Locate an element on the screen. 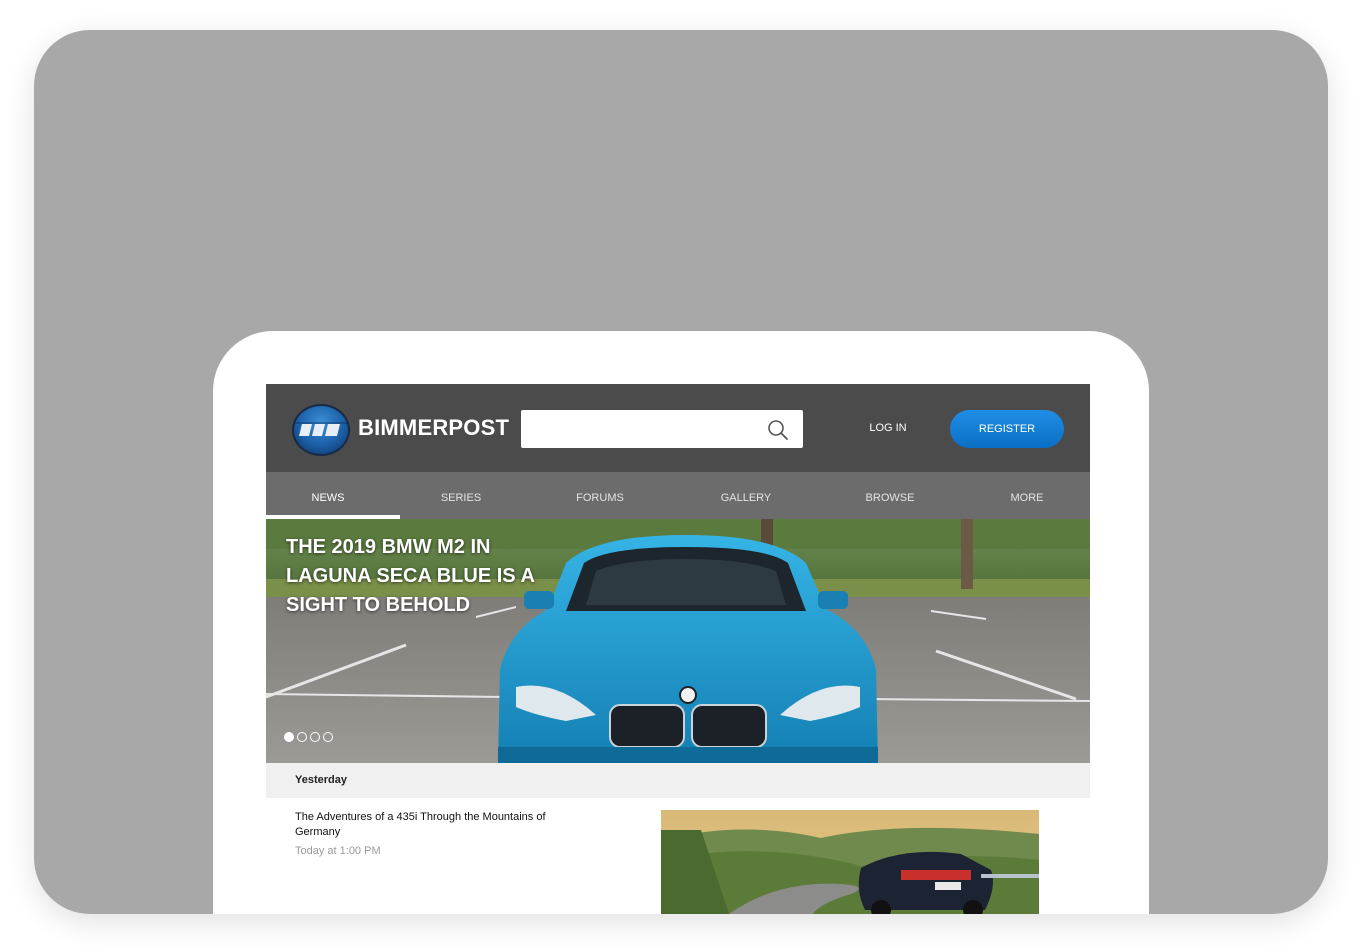 The height and width of the screenshot is (952, 1362). carousel-indicators is located at coordinates (310, 736).